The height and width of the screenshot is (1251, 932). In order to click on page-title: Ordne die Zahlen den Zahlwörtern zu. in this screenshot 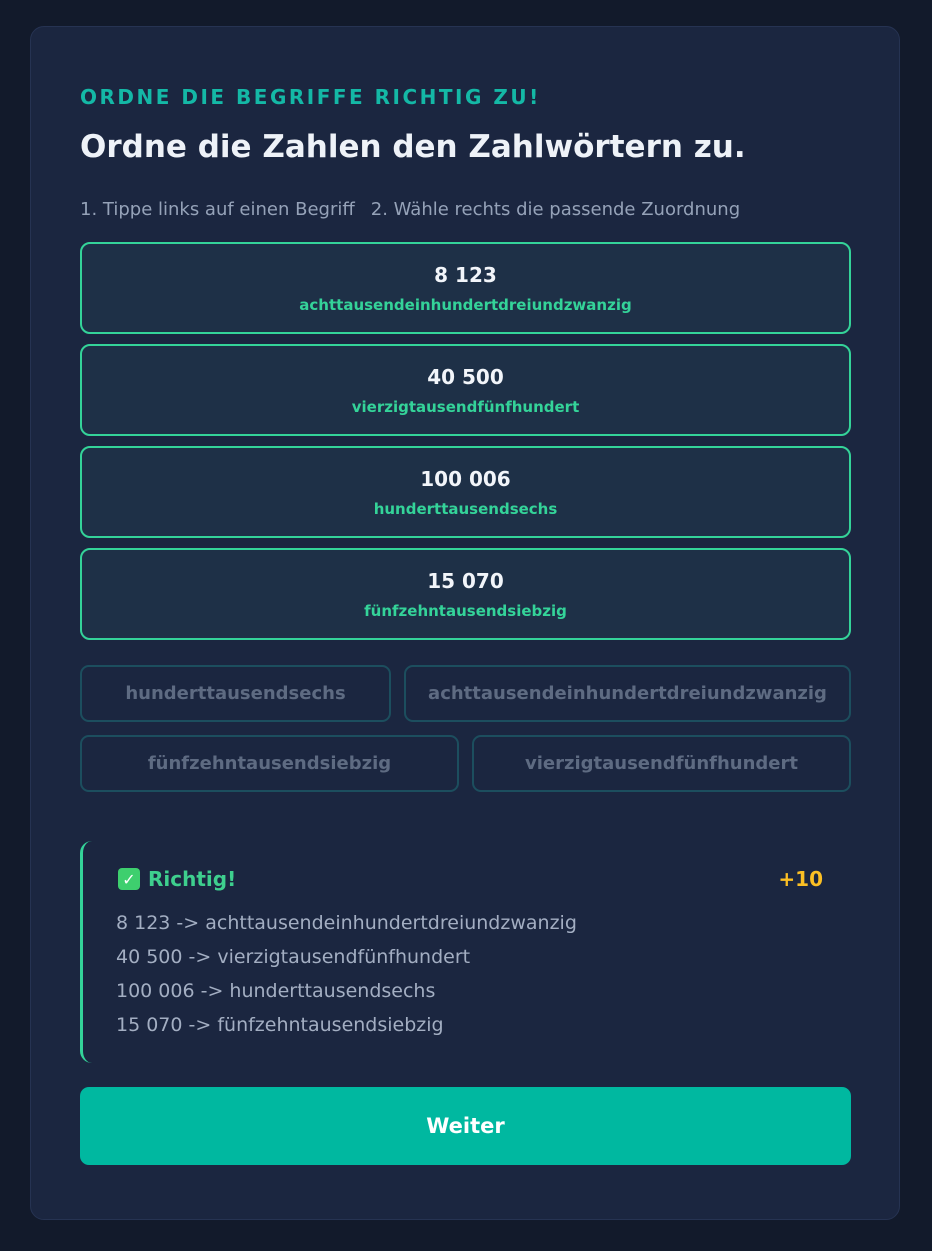, I will do `click(413, 147)`.